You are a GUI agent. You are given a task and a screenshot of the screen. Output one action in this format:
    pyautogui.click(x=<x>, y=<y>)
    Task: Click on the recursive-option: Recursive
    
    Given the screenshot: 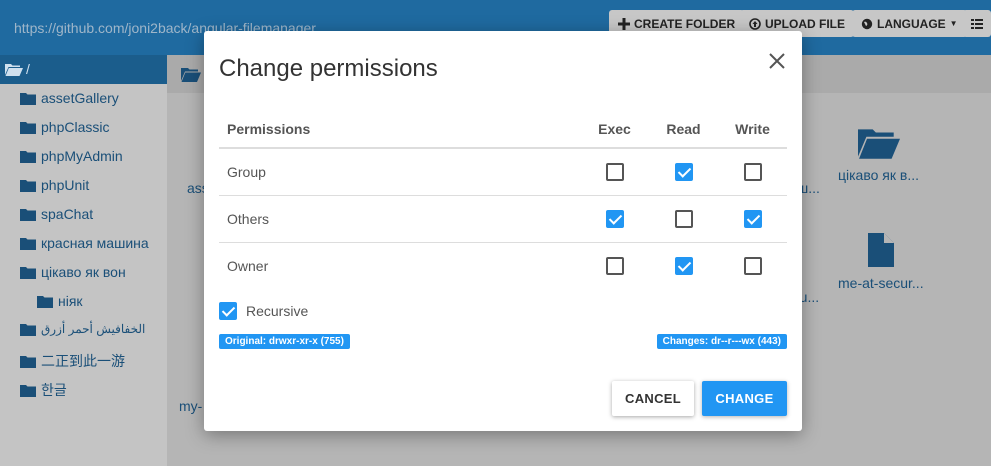 What is the action you would take?
    pyautogui.click(x=263, y=311)
    